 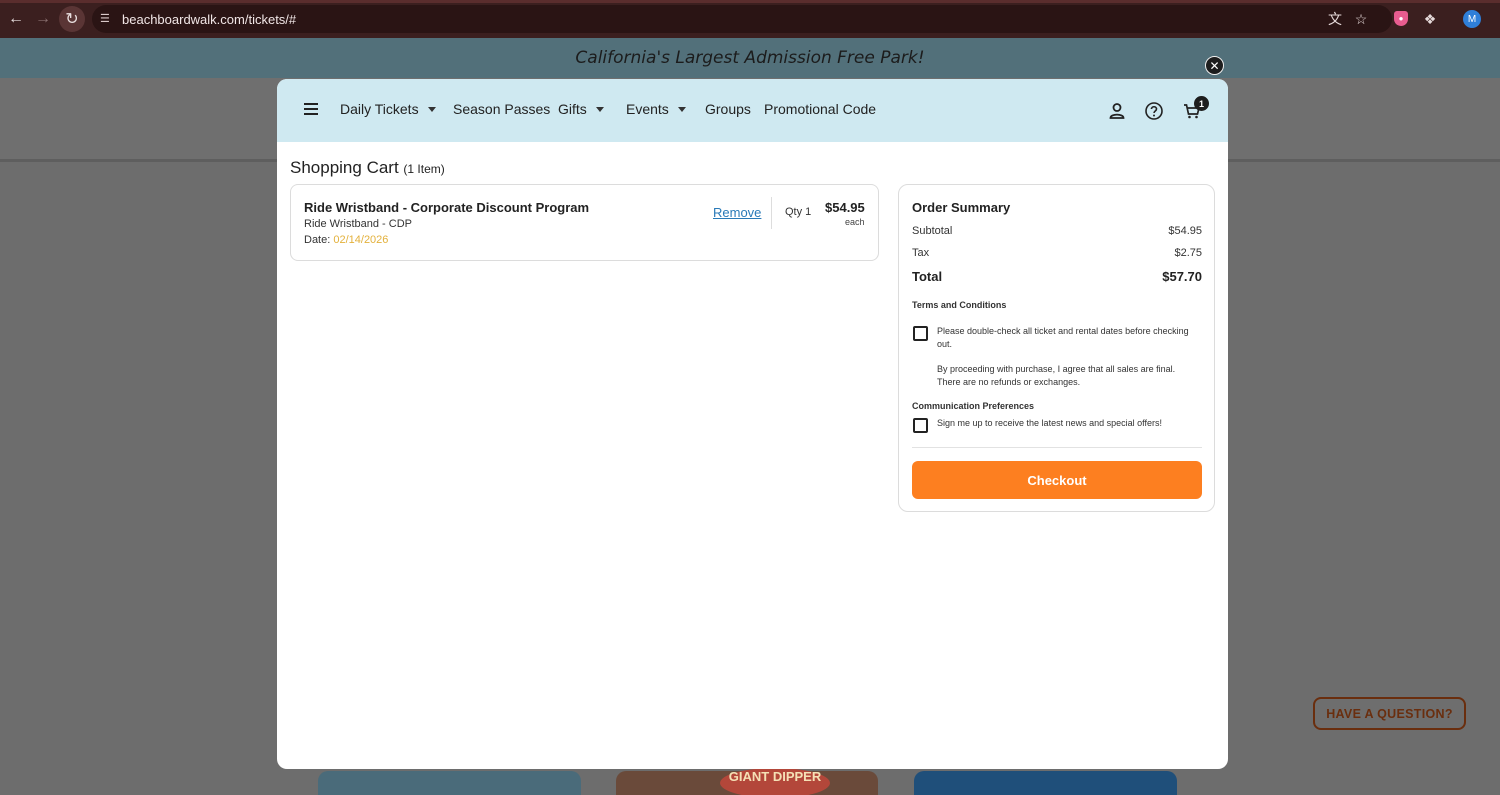 I want to click on price-each-label: each, so click(x=855, y=222).